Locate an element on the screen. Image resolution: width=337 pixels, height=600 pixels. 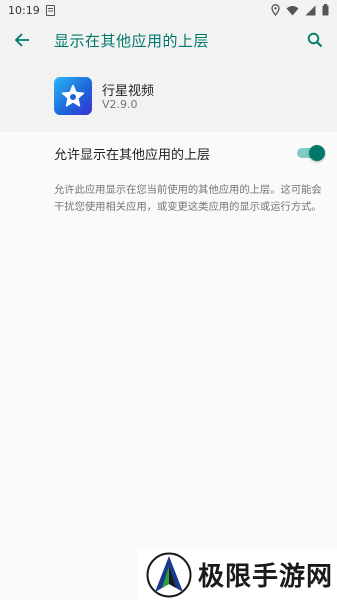
watermark-text: 极限手游网 is located at coordinates (266, 577).